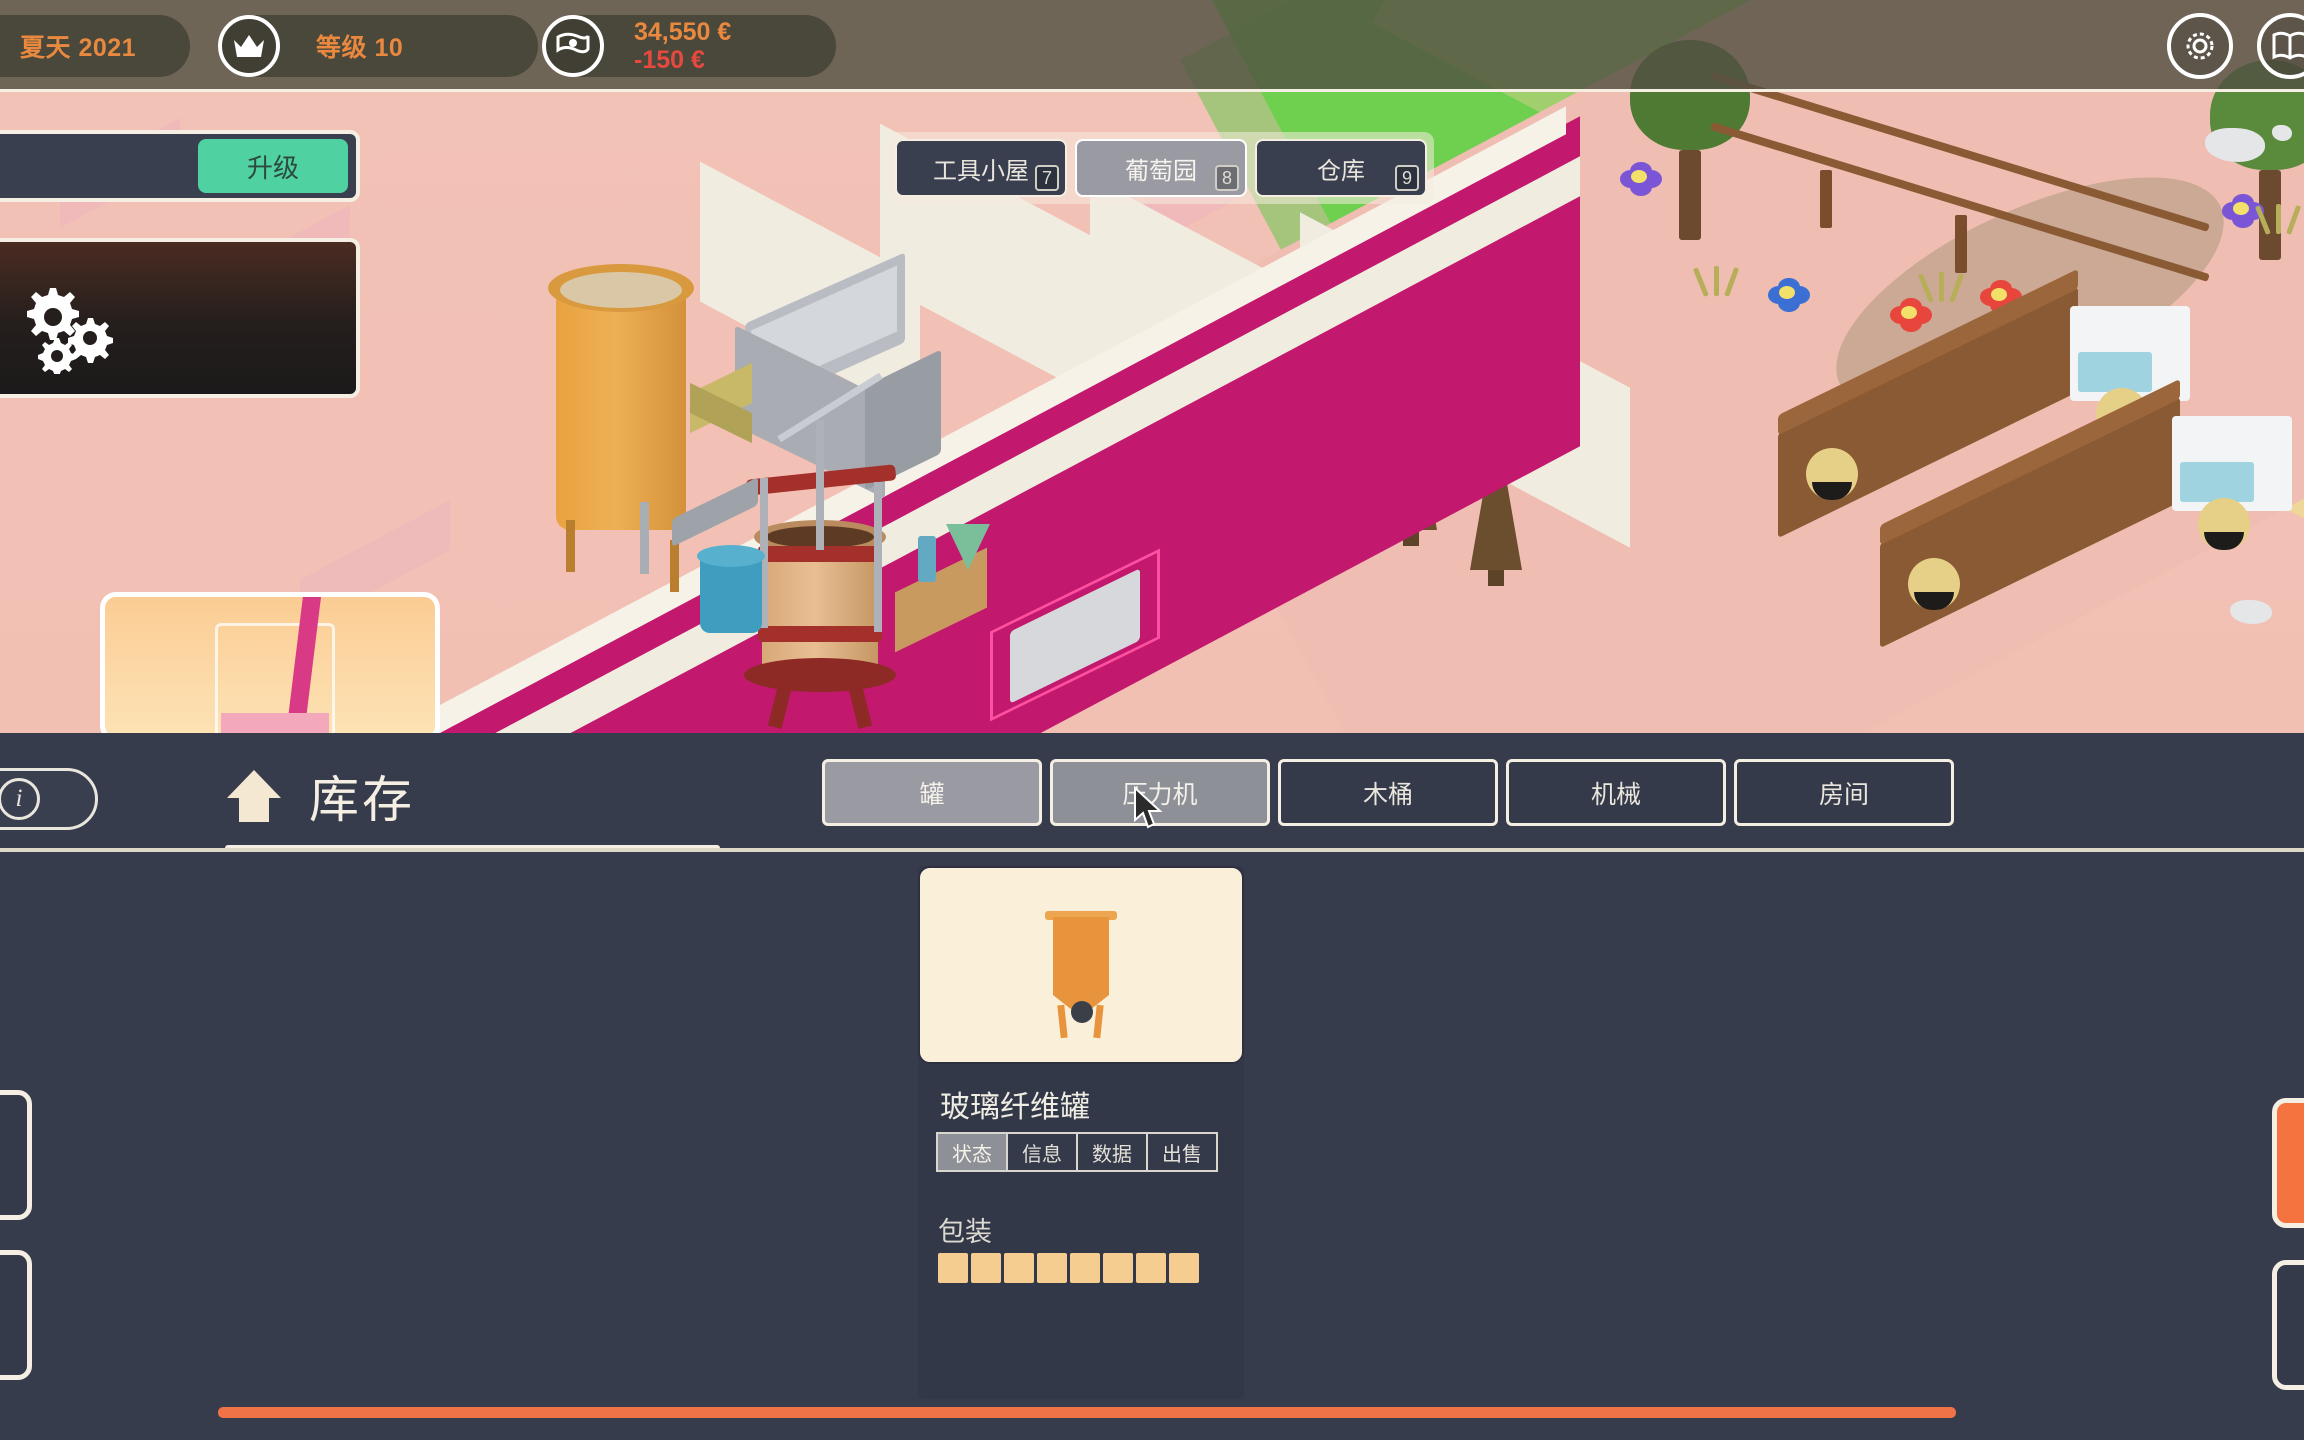  What do you see at coordinates (362, 800) in the screenshot?
I see `page-title: 库存` at bounding box center [362, 800].